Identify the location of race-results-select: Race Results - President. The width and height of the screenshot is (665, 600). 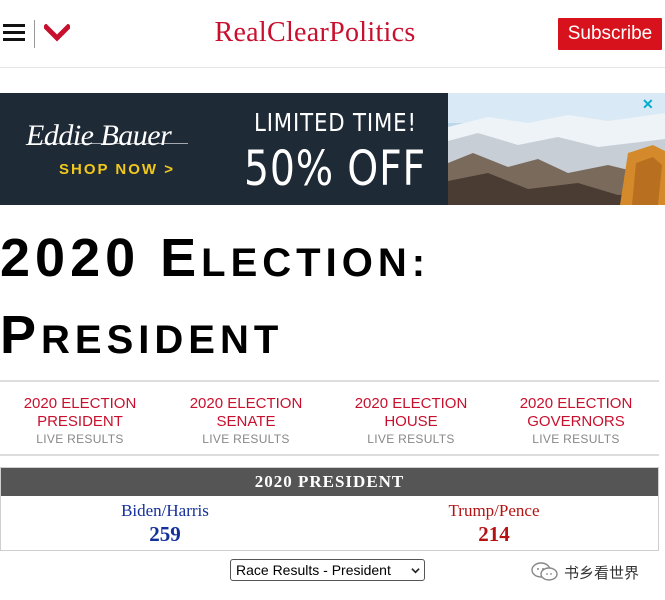
(327, 570).